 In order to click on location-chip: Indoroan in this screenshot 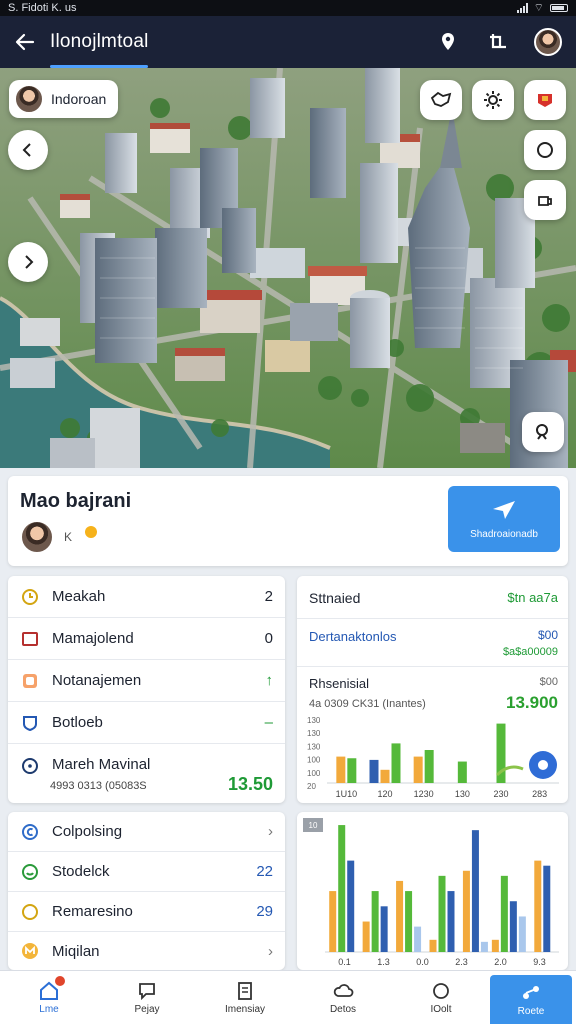, I will do `click(64, 99)`.